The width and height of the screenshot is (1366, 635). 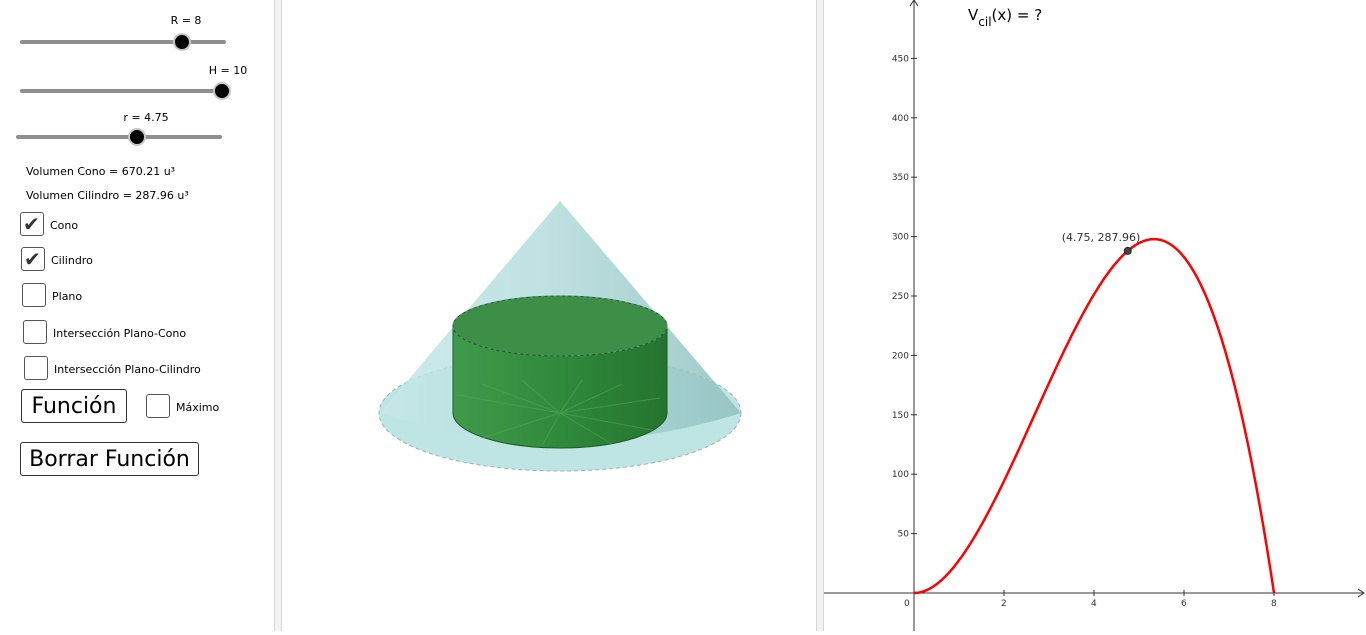 I want to click on graph-title-rest: (x) = ?, so click(x=1017, y=15).